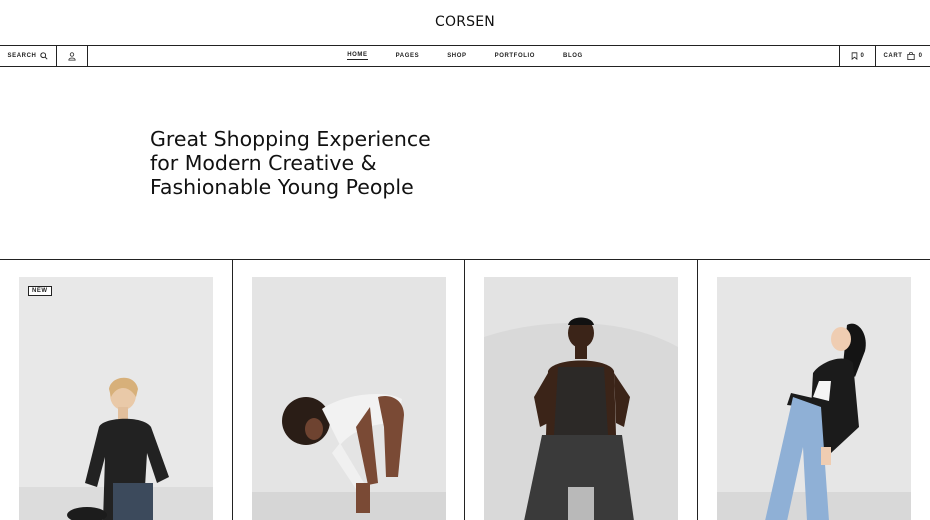 The image size is (930, 520). I want to click on product-card: NEW, so click(116, 390).